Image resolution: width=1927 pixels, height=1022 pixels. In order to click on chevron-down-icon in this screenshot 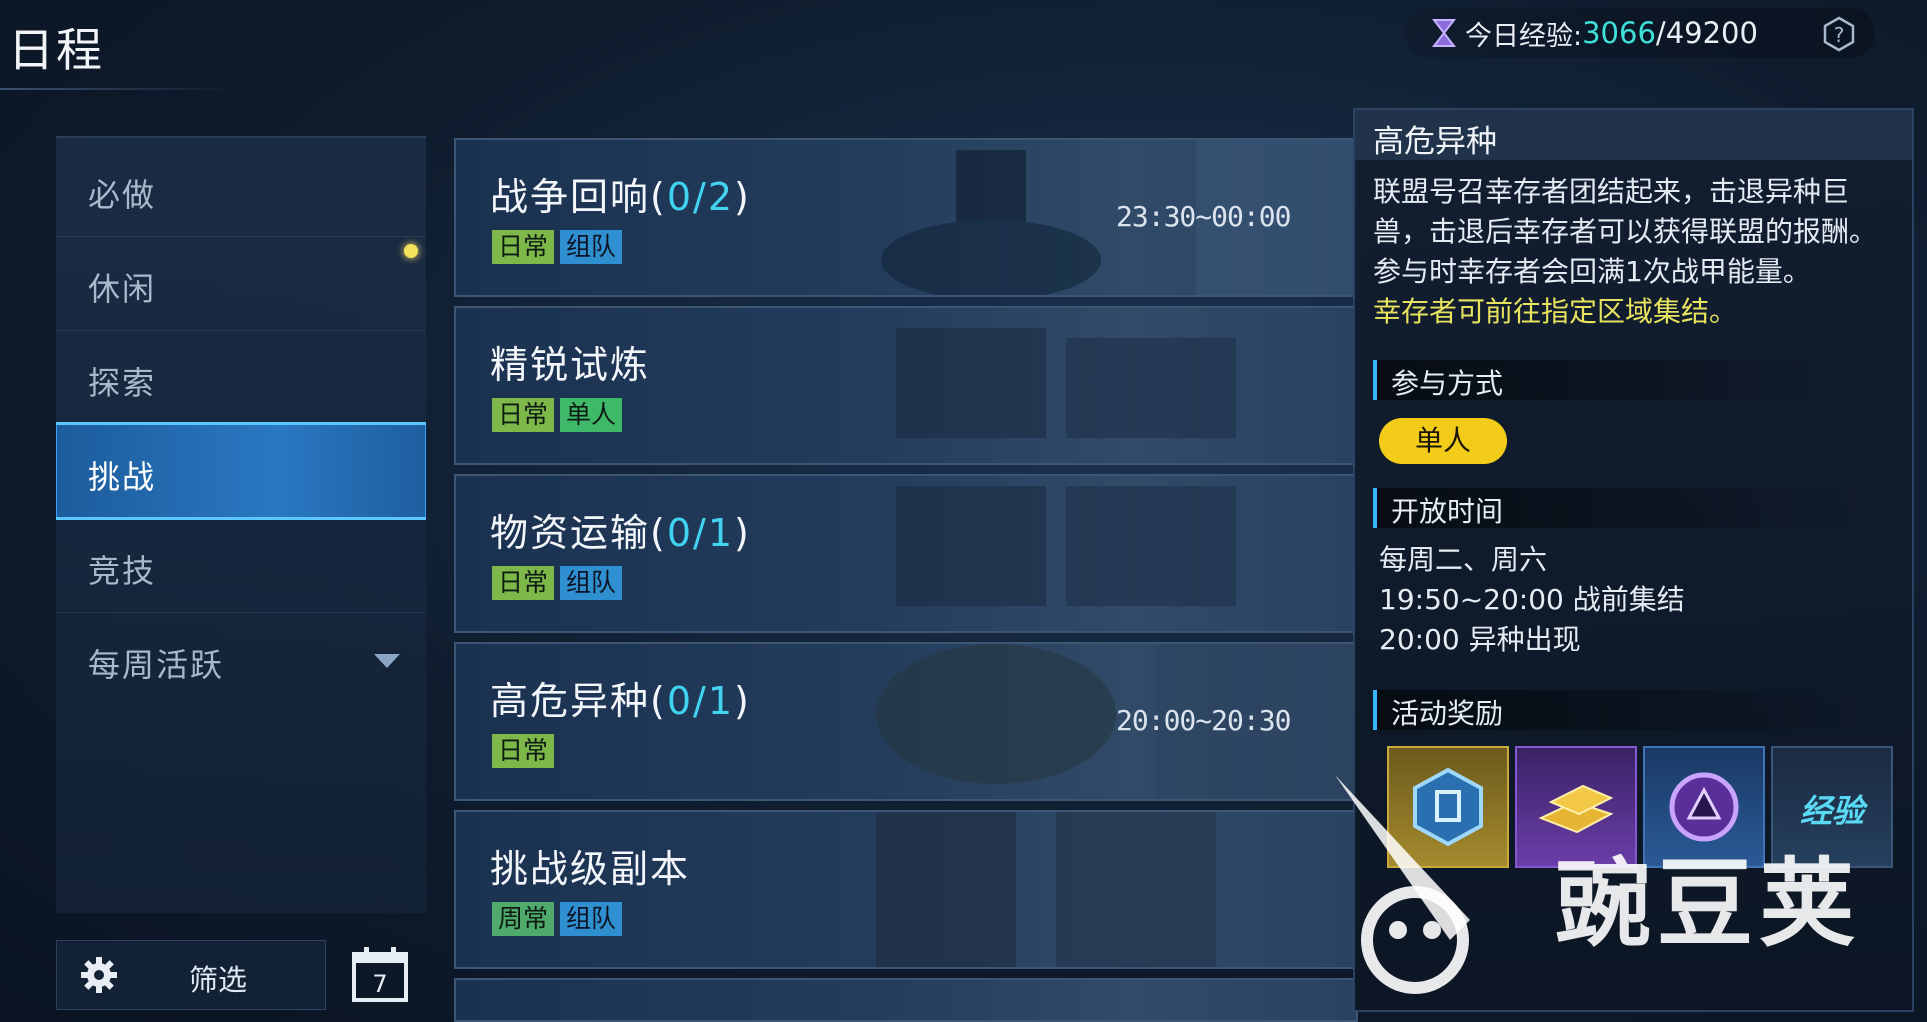, I will do `click(387, 661)`.